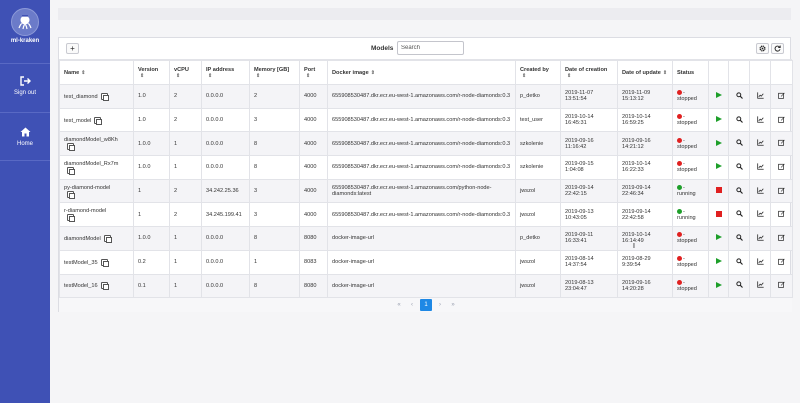  What do you see at coordinates (81, 286) in the screenshot?
I see `cell-name-text: testModel_16` at bounding box center [81, 286].